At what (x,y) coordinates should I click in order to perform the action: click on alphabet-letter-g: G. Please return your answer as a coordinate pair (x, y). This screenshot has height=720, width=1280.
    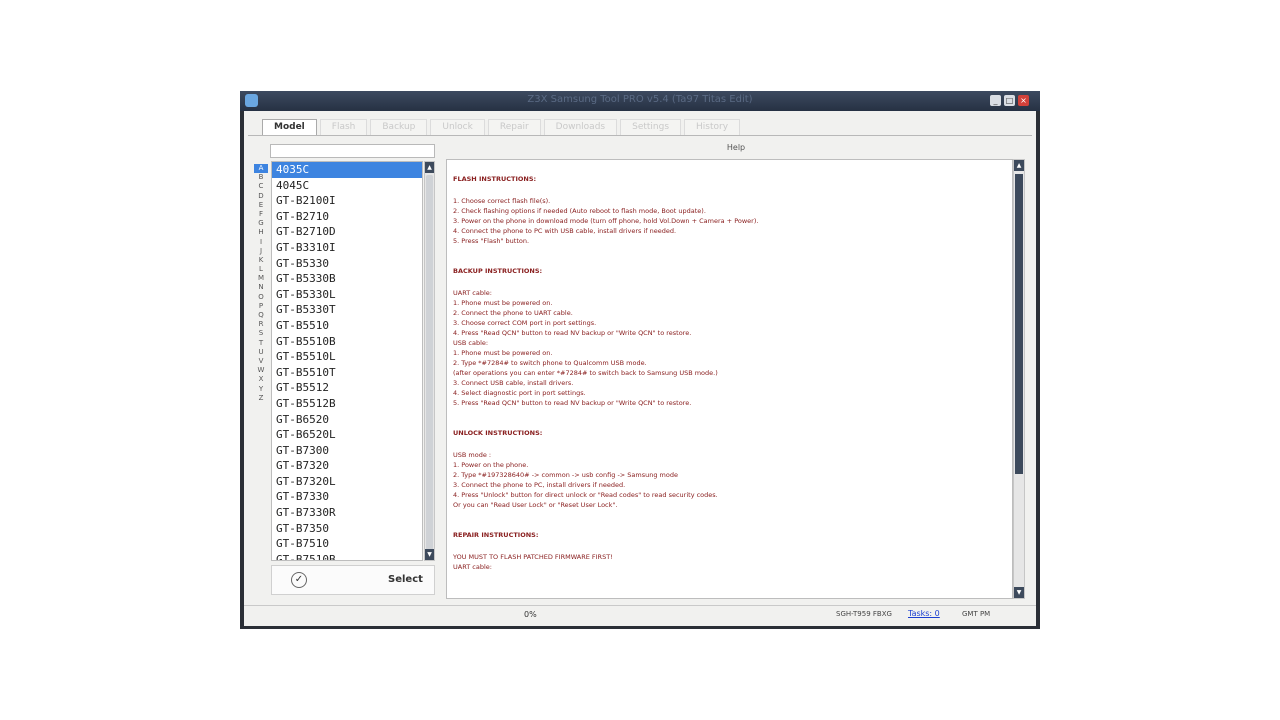
    Looking at the image, I should click on (261, 223).